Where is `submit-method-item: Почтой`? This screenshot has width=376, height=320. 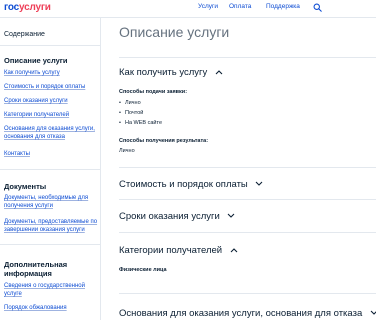 submit-method-item: Почтой is located at coordinates (131, 113).